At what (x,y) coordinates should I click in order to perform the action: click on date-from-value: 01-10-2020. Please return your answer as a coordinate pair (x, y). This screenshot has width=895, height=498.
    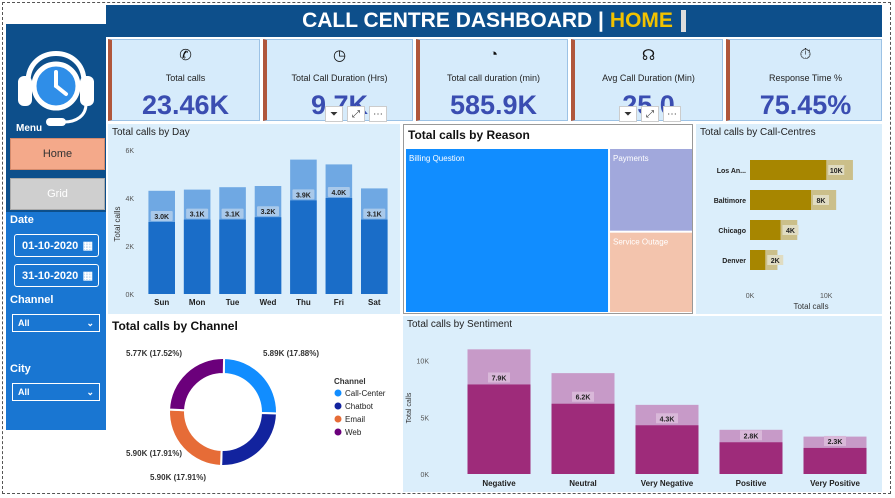
    Looking at the image, I should click on (50, 245).